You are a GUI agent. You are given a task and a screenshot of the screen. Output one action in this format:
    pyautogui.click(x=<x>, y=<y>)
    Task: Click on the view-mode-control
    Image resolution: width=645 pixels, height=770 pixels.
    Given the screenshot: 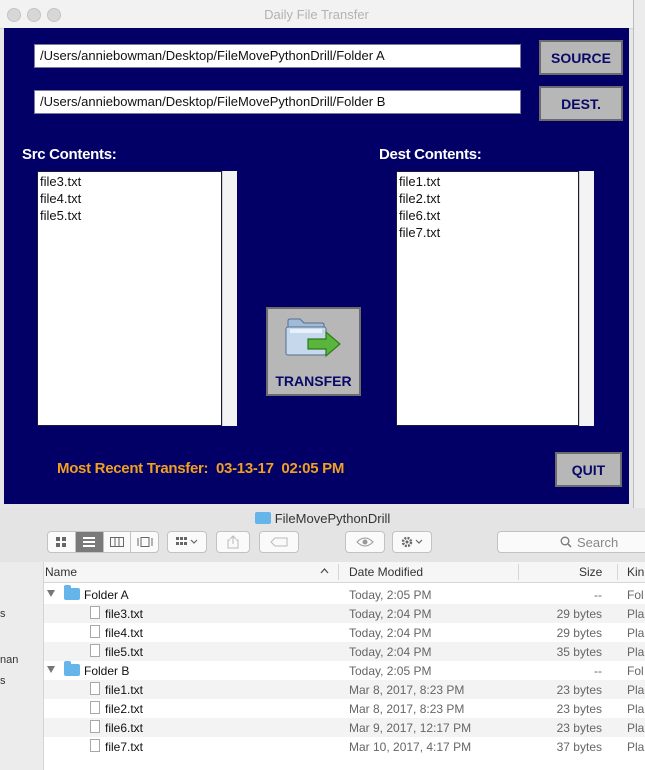 What is the action you would take?
    pyautogui.click(x=103, y=542)
    